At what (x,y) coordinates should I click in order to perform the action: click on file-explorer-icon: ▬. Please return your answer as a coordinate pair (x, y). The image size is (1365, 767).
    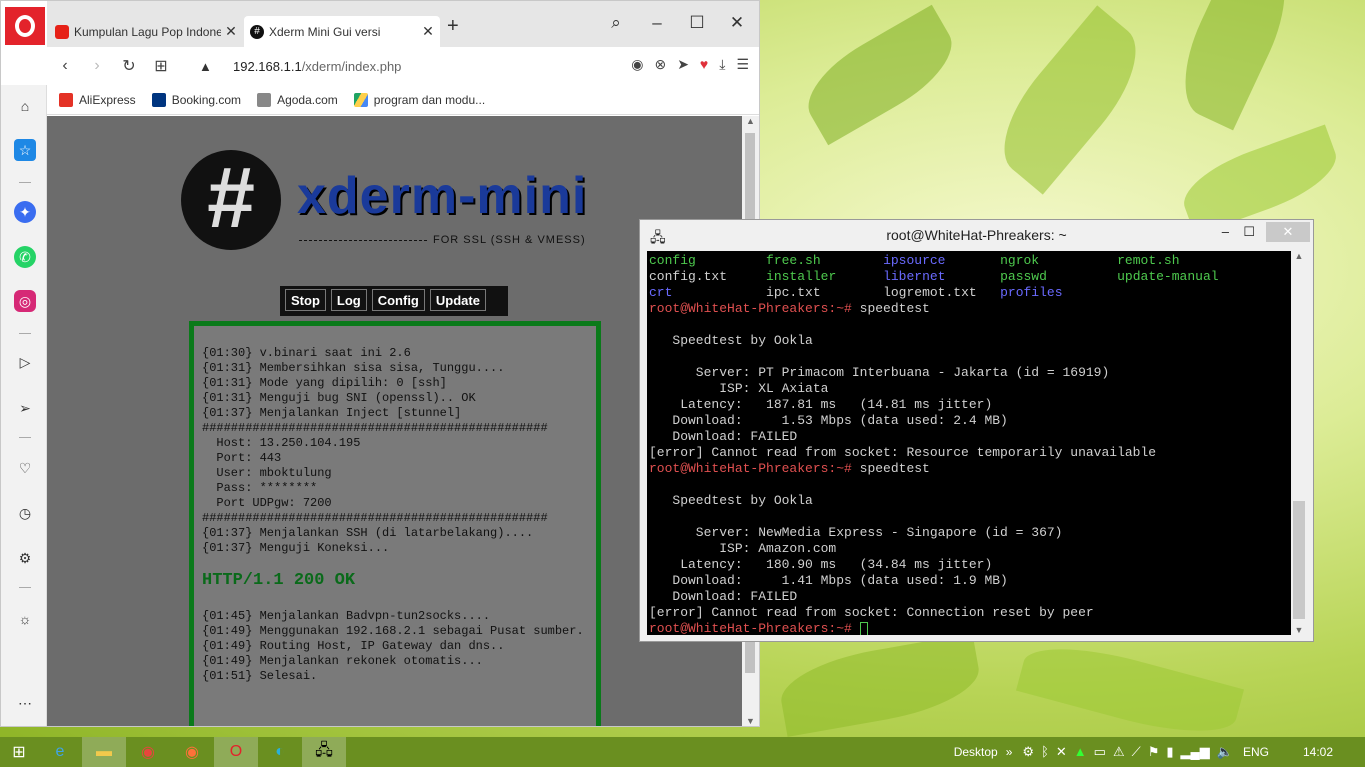
    Looking at the image, I should click on (104, 752).